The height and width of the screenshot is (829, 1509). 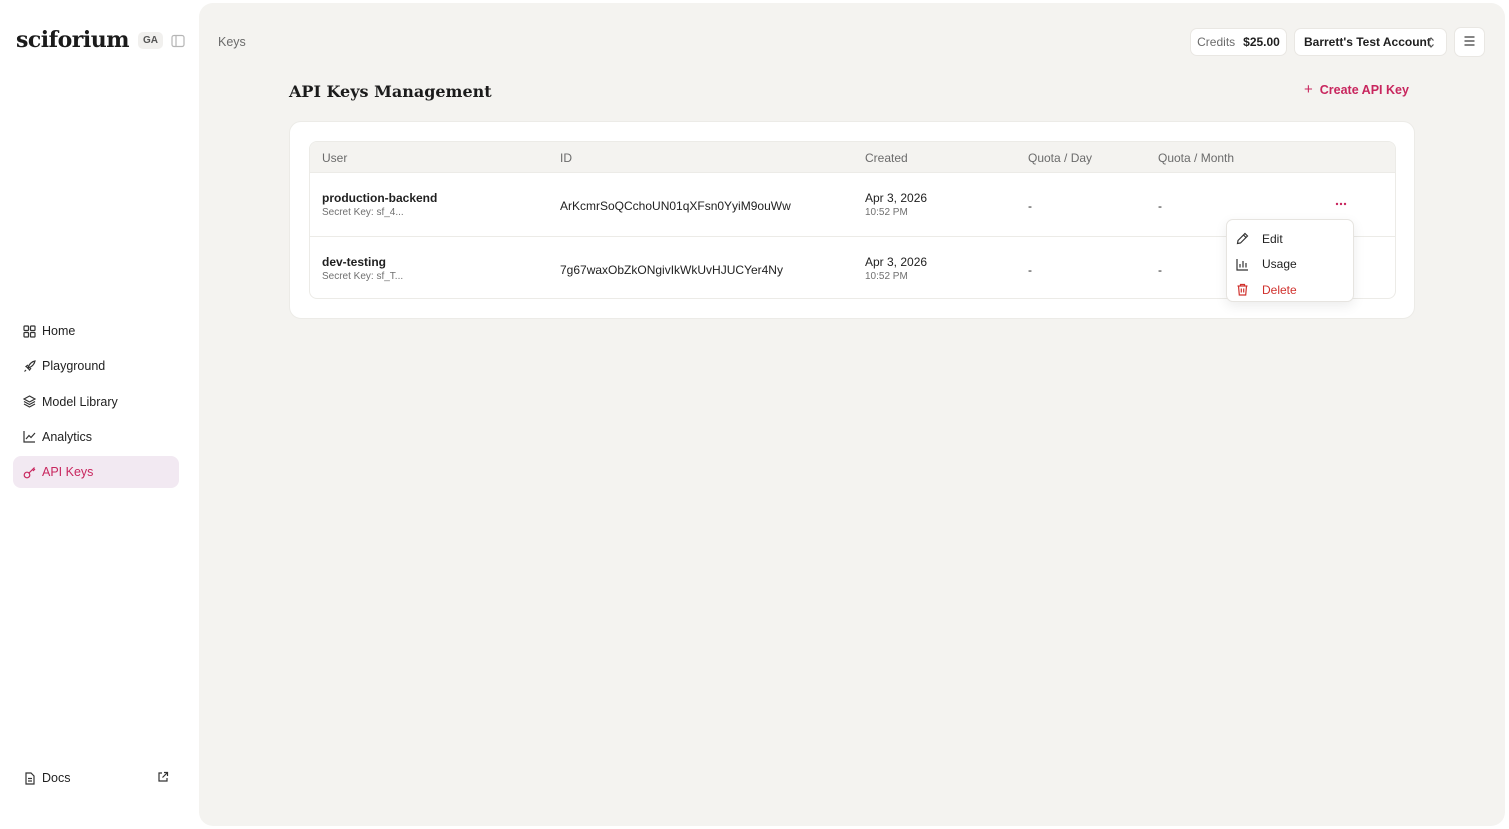 I want to click on column-header-created: Created, so click(x=886, y=158).